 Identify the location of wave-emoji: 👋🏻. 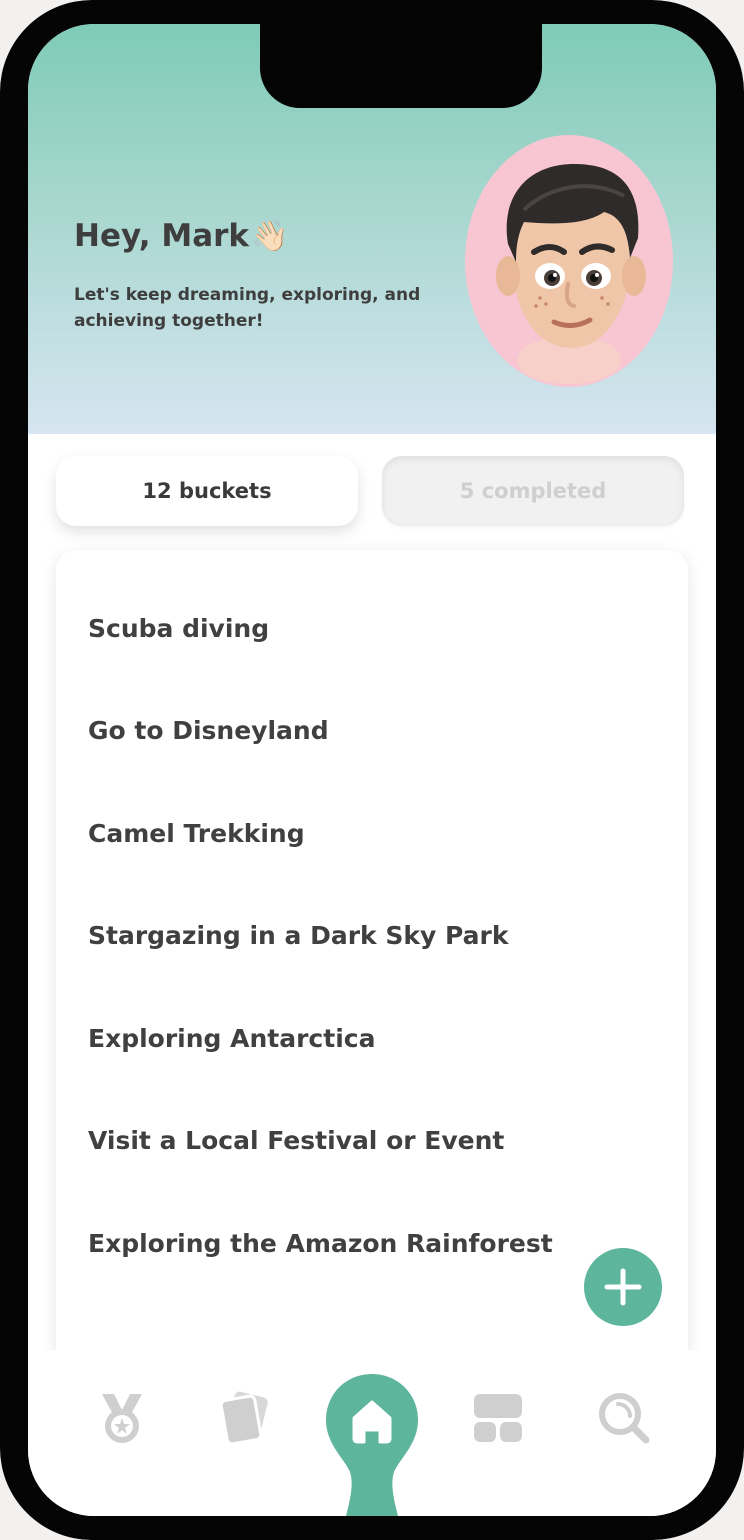
(270, 236).